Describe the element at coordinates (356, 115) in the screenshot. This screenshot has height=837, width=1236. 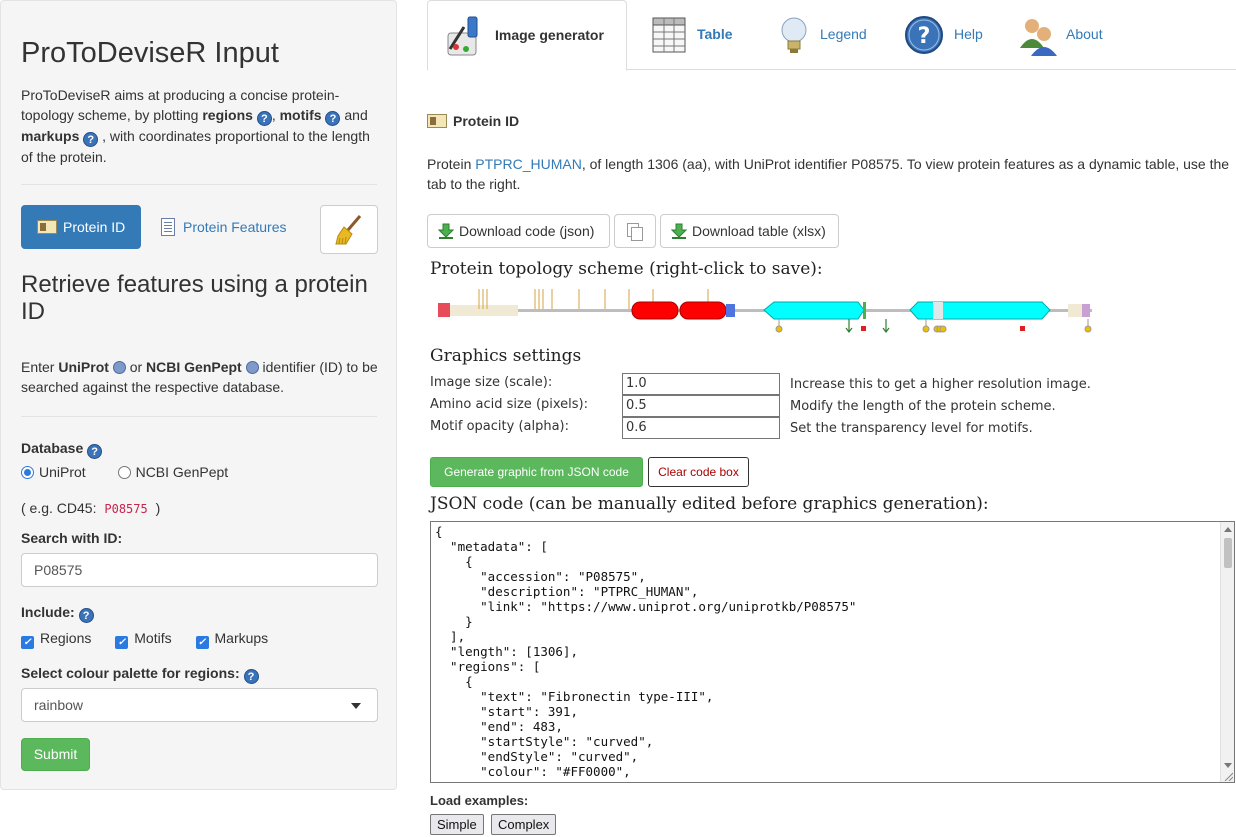
I see `intro-part-2: and` at that location.